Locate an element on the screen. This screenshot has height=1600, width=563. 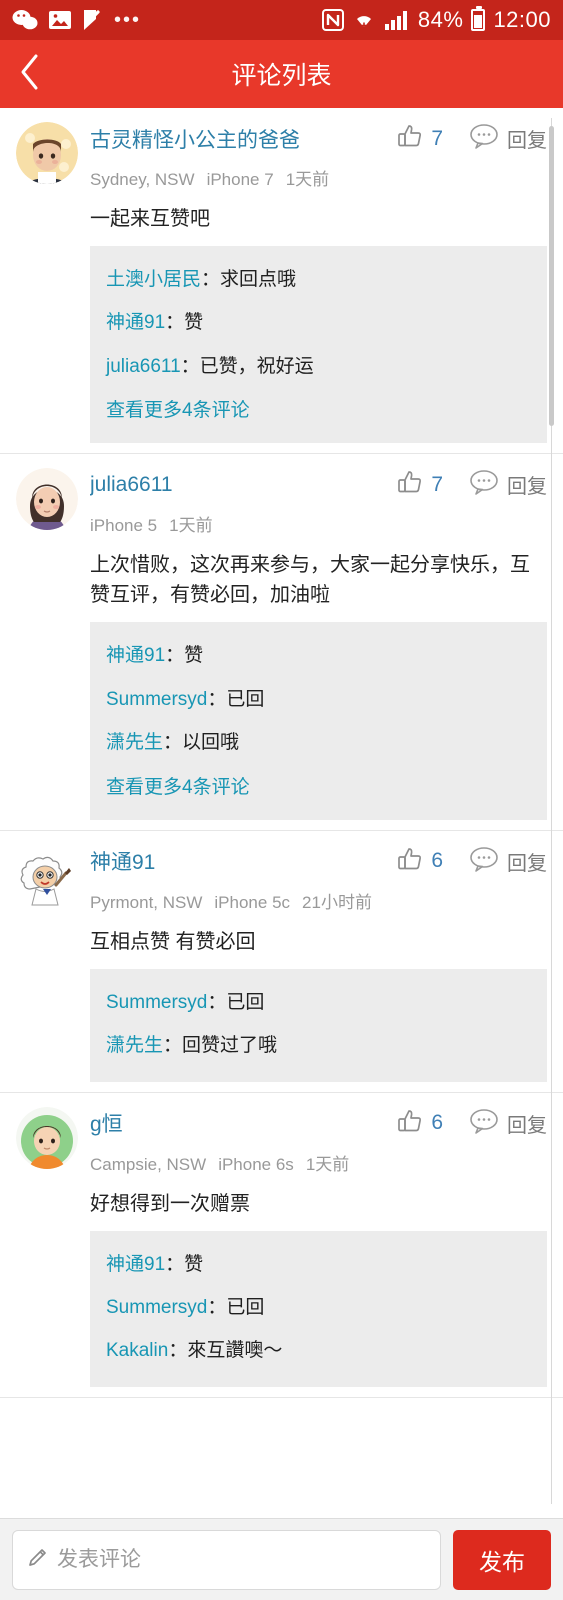
reply-text: 求回点哦 is located at coordinates (258, 279).